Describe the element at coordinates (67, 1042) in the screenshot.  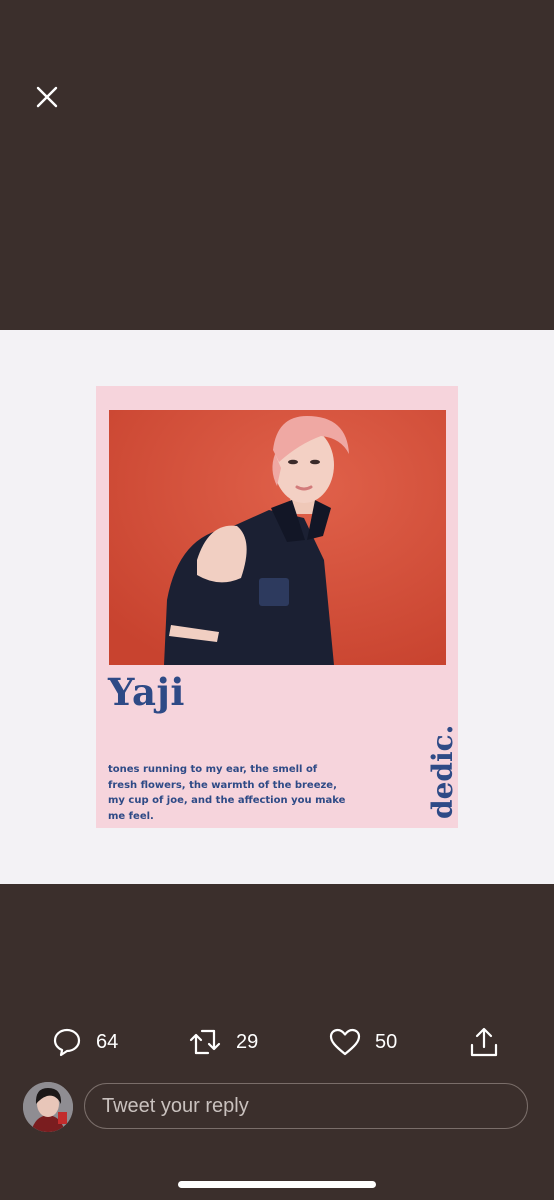
I see `reply-icon` at that location.